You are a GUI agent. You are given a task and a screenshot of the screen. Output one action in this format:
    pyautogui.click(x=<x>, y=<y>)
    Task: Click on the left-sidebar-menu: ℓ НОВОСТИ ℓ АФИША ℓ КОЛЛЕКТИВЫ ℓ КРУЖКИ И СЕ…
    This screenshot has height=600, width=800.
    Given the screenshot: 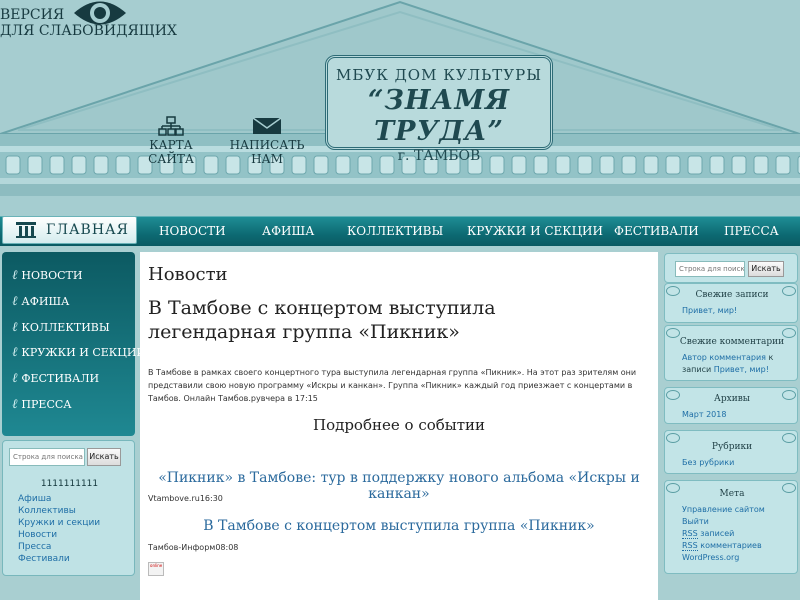 What is the action you would take?
    pyautogui.click(x=74, y=344)
    